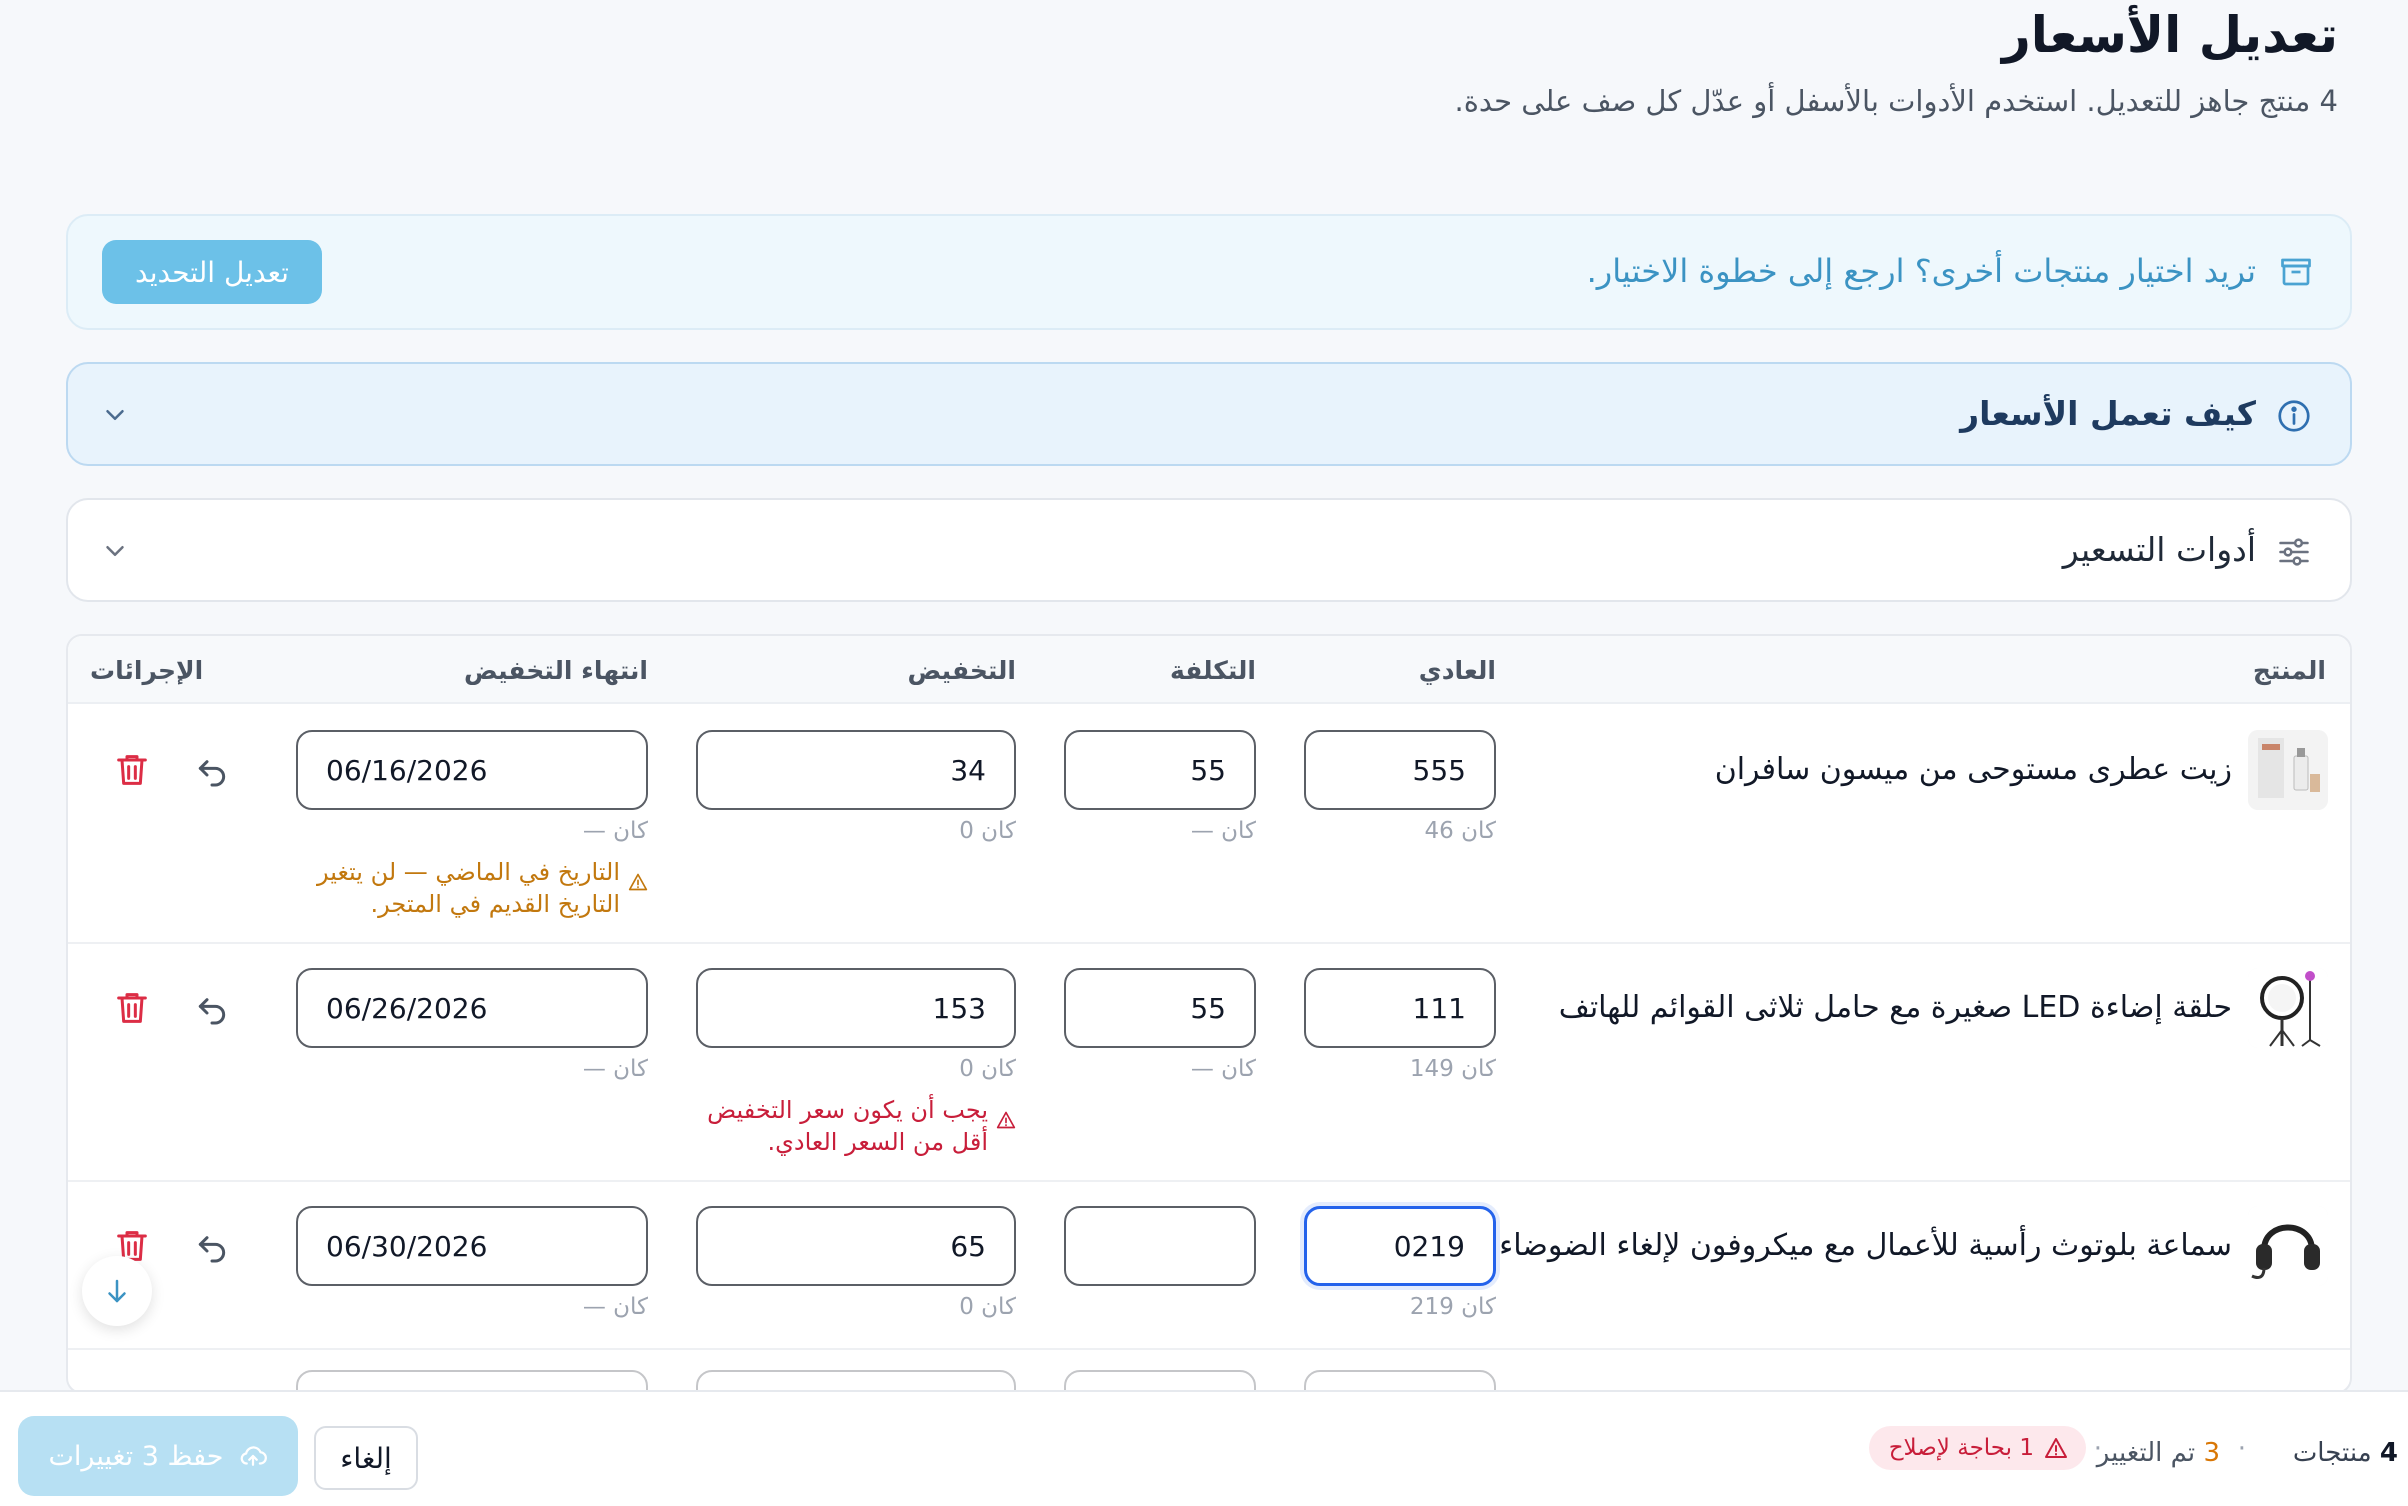 Image resolution: width=2408 pixels, height=1506 pixels. What do you see at coordinates (2345, 1453) in the screenshot?
I see `products-count: 4 منتجات` at bounding box center [2345, 1453].